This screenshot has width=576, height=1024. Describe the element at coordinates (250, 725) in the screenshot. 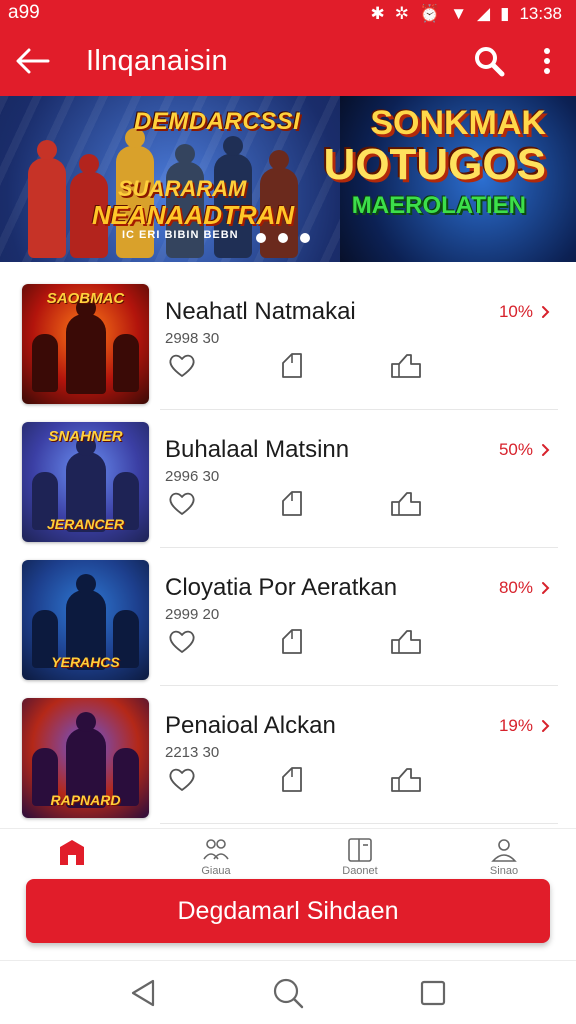

I see `game-title: Penaioal Alckan` at that location.